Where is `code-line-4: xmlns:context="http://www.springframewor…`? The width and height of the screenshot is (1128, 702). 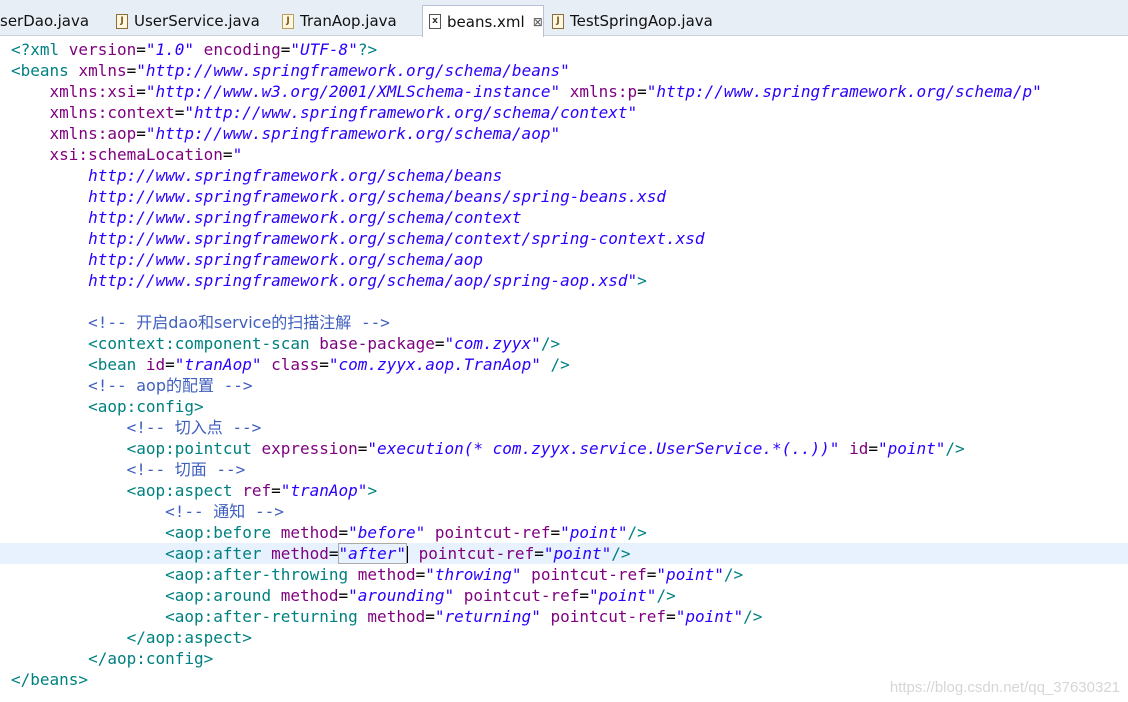 code-line-4: xmlns:context="http://www.springframewor… is located at coordinates (343, 112).